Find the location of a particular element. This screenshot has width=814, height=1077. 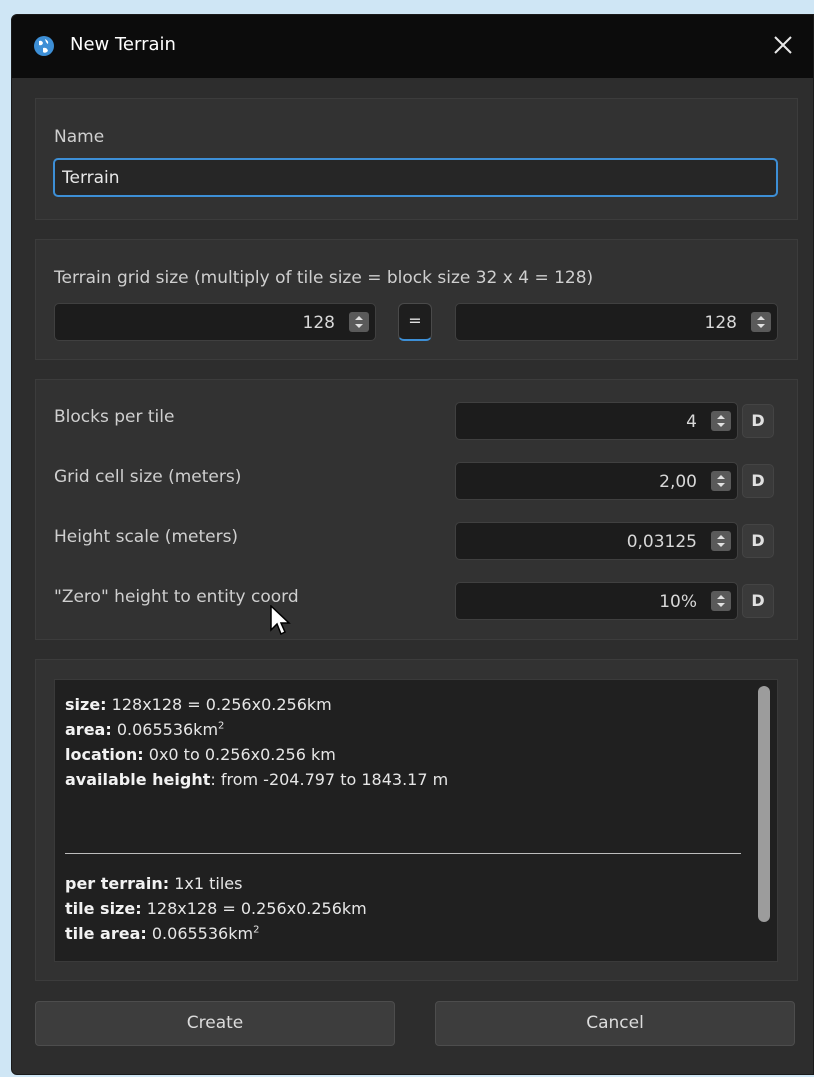

info-tile-size-value: 128x128 = 0.256x0.256km is located at coordinates (256, 908).